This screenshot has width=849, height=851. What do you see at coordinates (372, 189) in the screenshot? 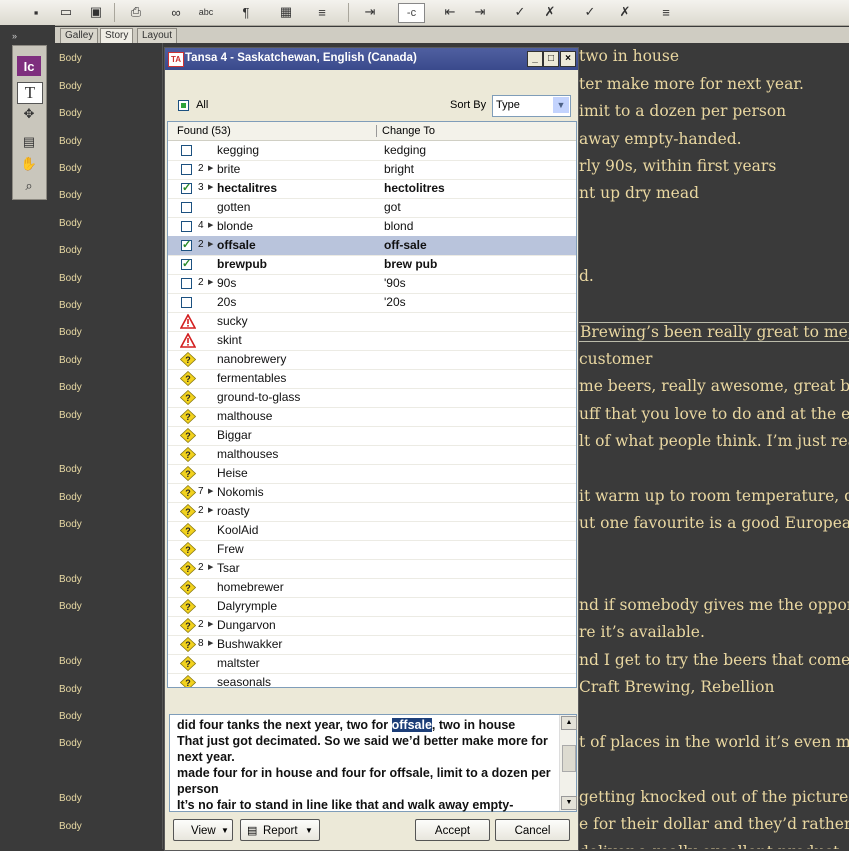
I see `list-row: ✓ 3 ▶ hectalitres hectolitres` at bounding box center [372, 189].